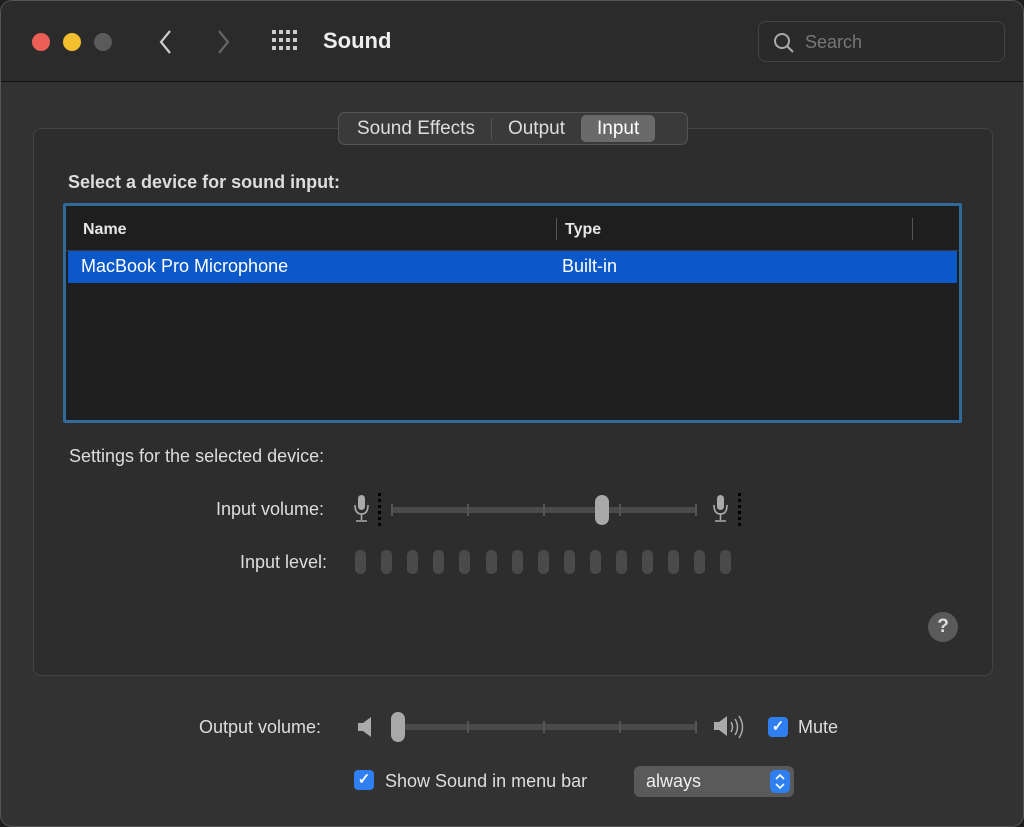 This screenshot has width=1024, height=827. Describe the element at coordinates (714, 781) in the screenshot. I see `menu-bar-select: always` at that location.